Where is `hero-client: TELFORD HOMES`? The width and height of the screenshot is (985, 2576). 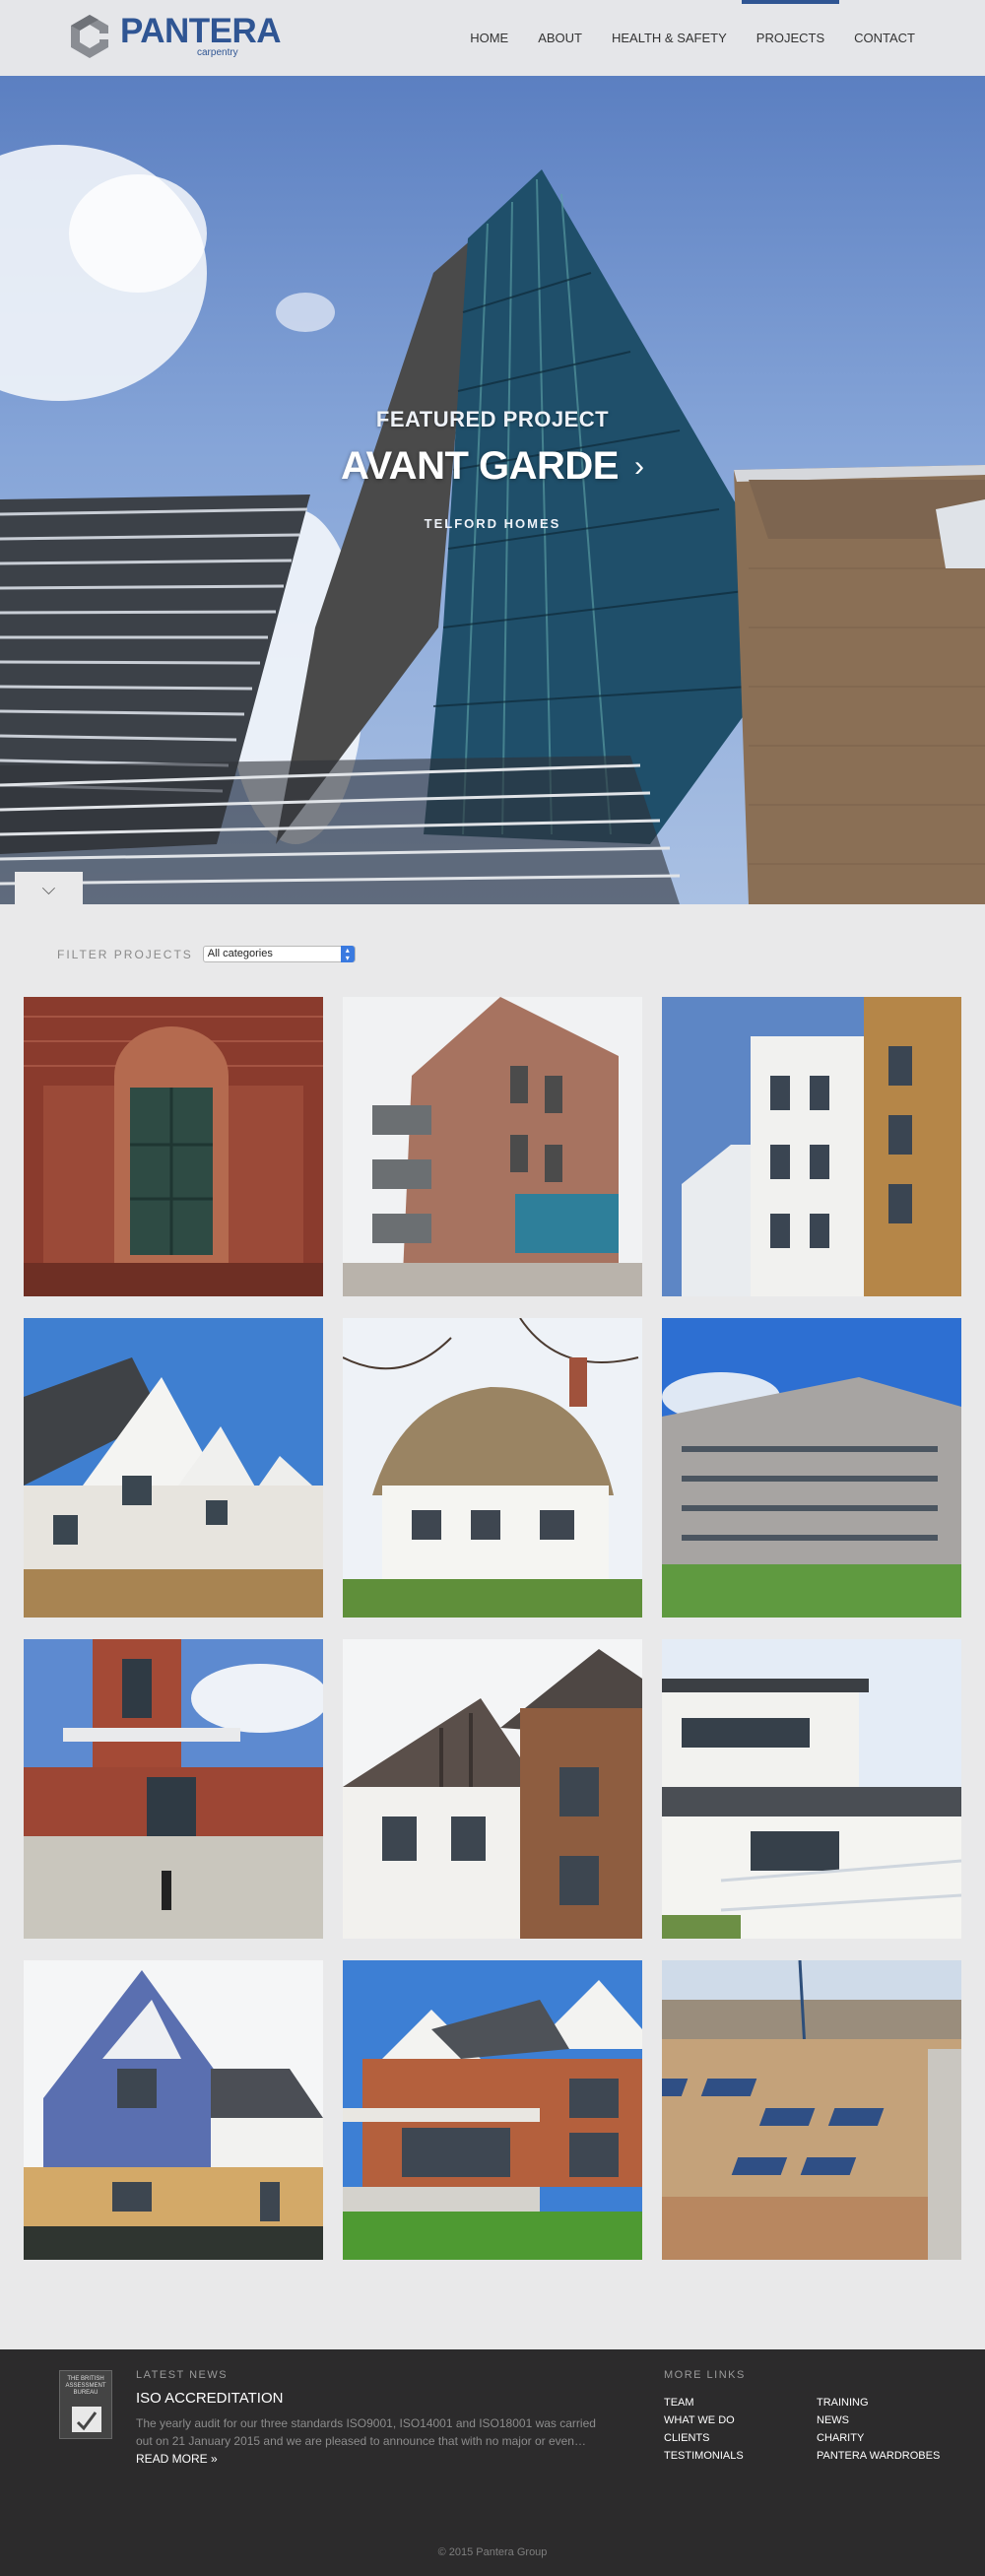 hero-client: TELFORD HOMES is located at coordinates (492, 523).